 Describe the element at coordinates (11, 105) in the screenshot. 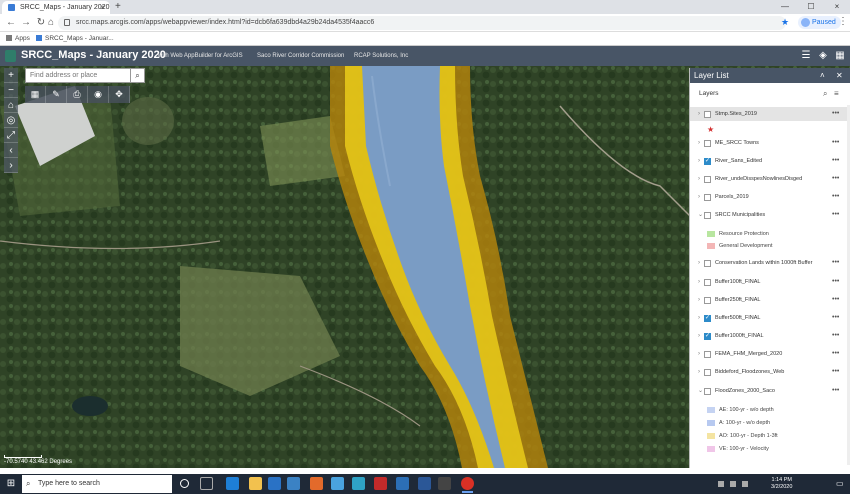

I see `home-extent-icon: ⌂` at that location.